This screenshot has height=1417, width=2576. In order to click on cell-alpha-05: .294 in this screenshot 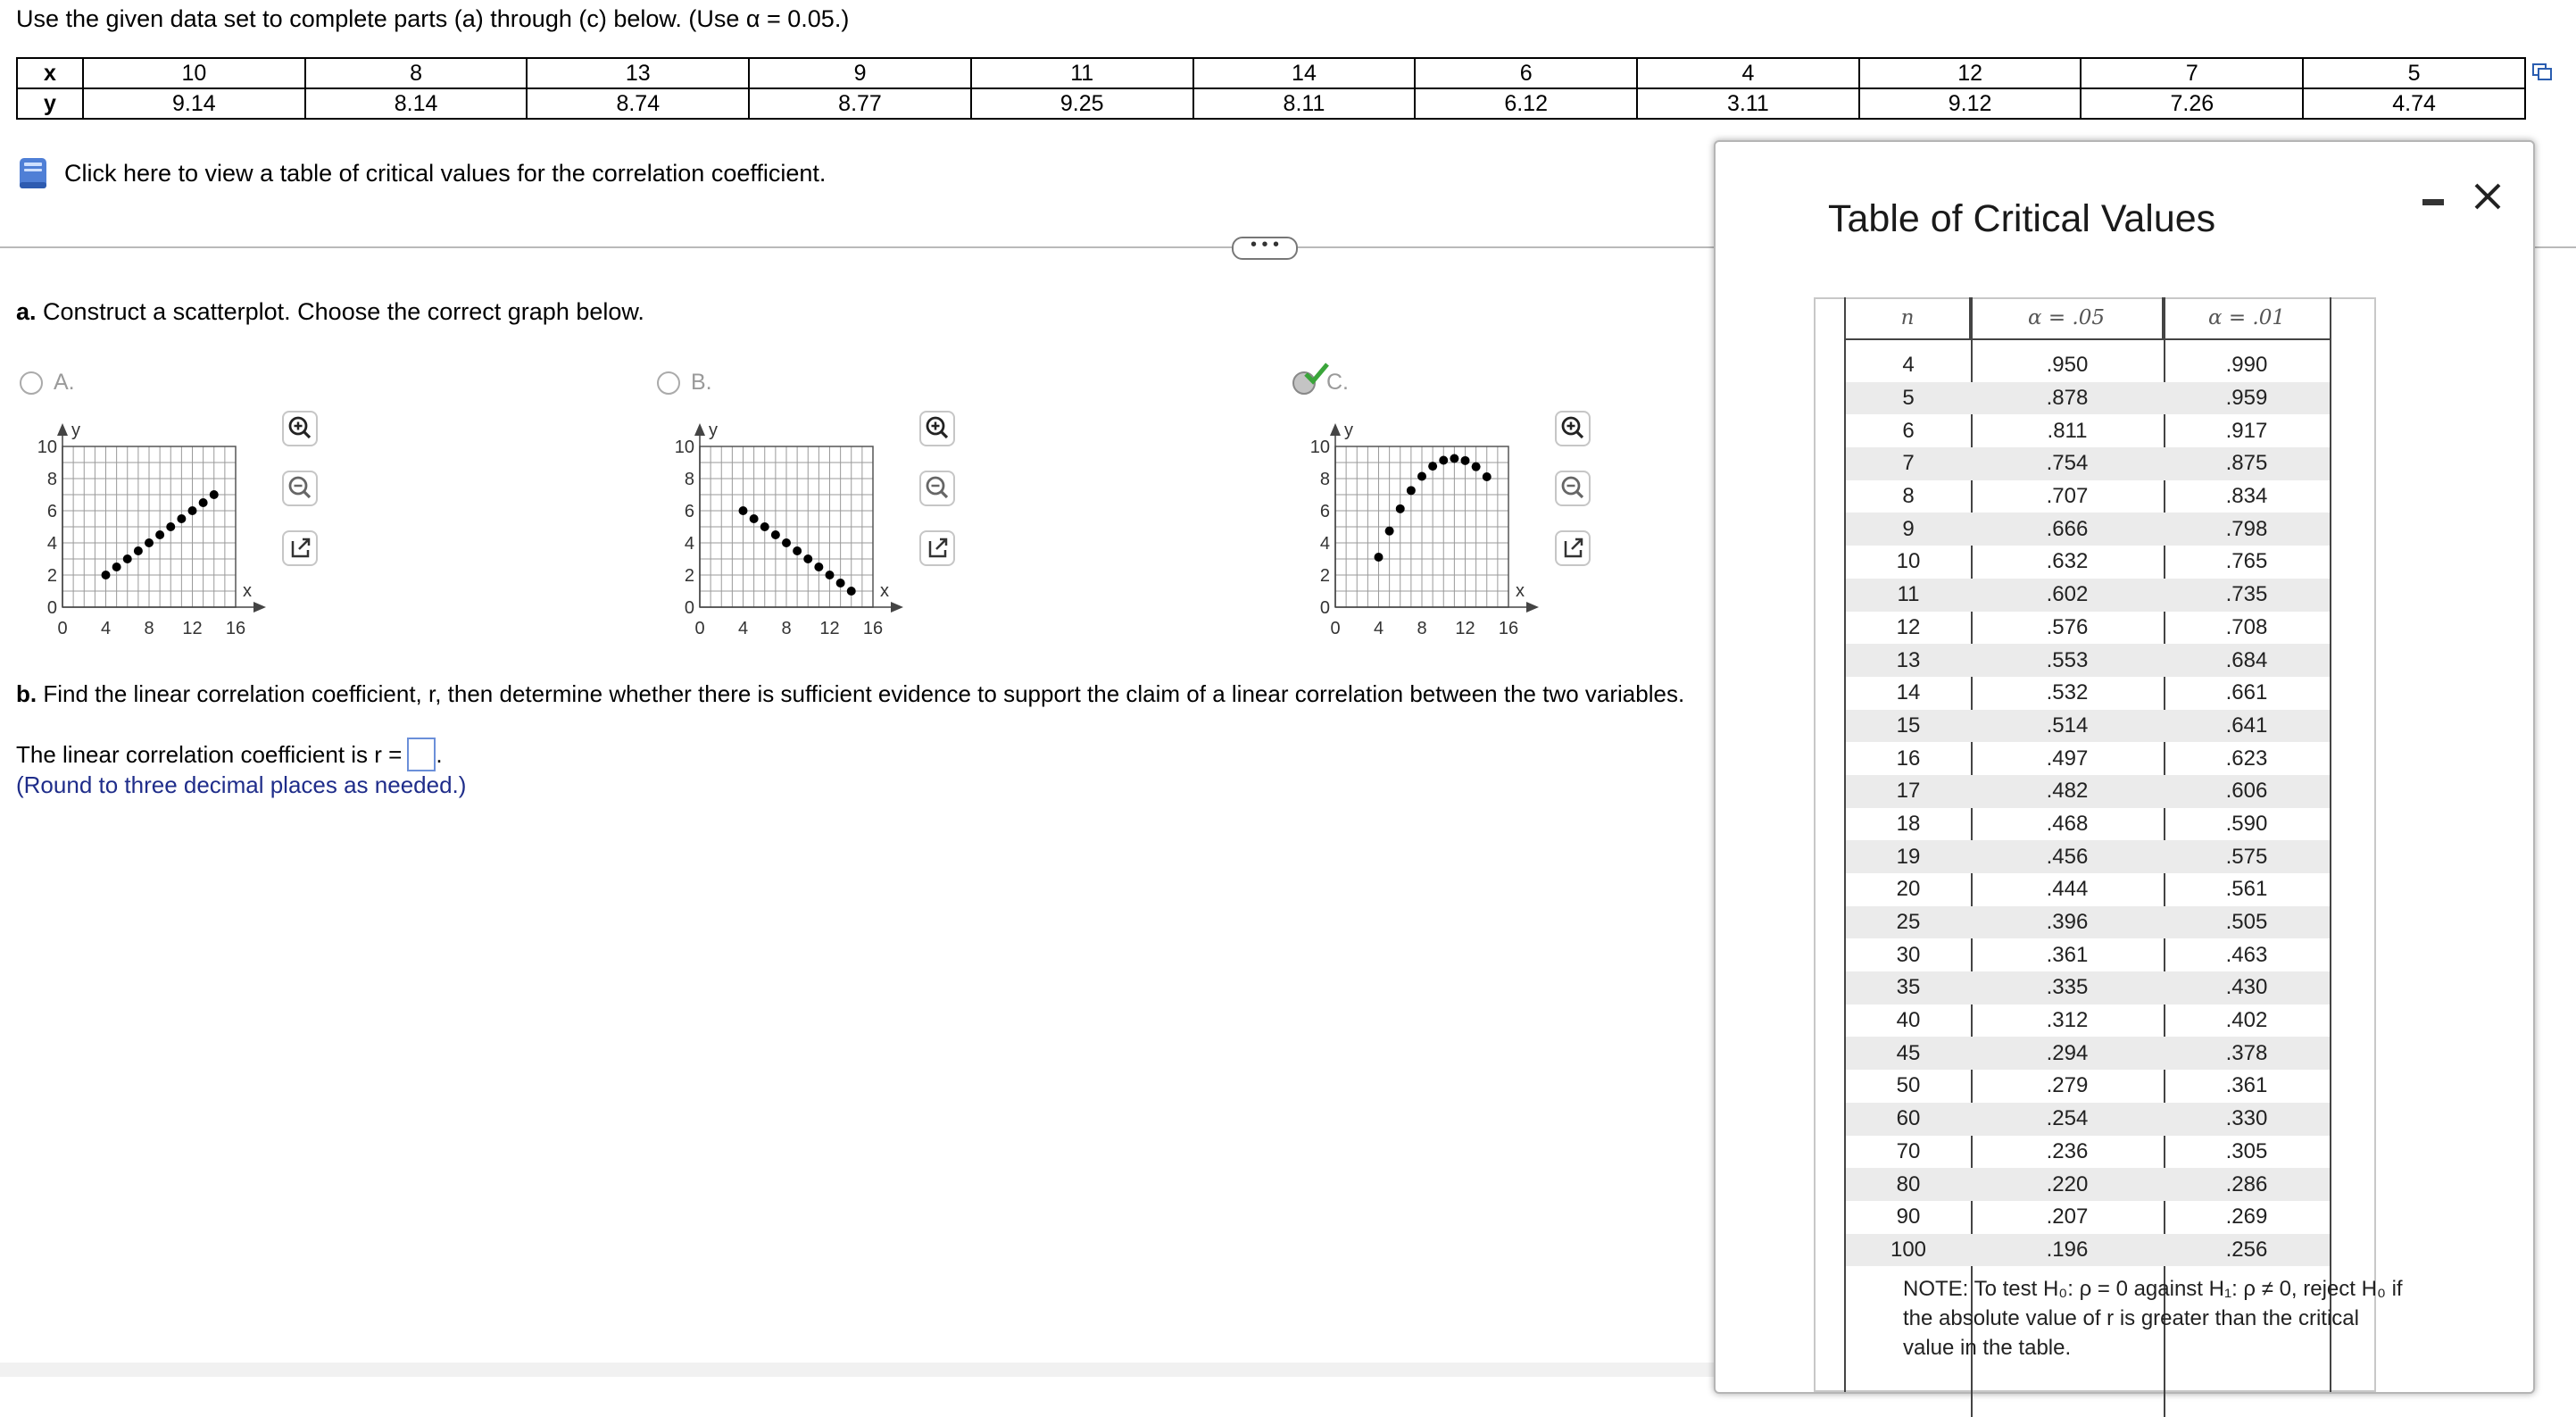, I will do `click(2068, 1052)`.